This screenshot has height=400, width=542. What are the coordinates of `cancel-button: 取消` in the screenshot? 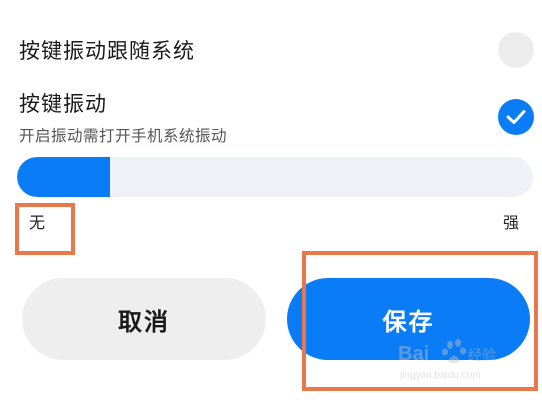 It's located at (144, 319).